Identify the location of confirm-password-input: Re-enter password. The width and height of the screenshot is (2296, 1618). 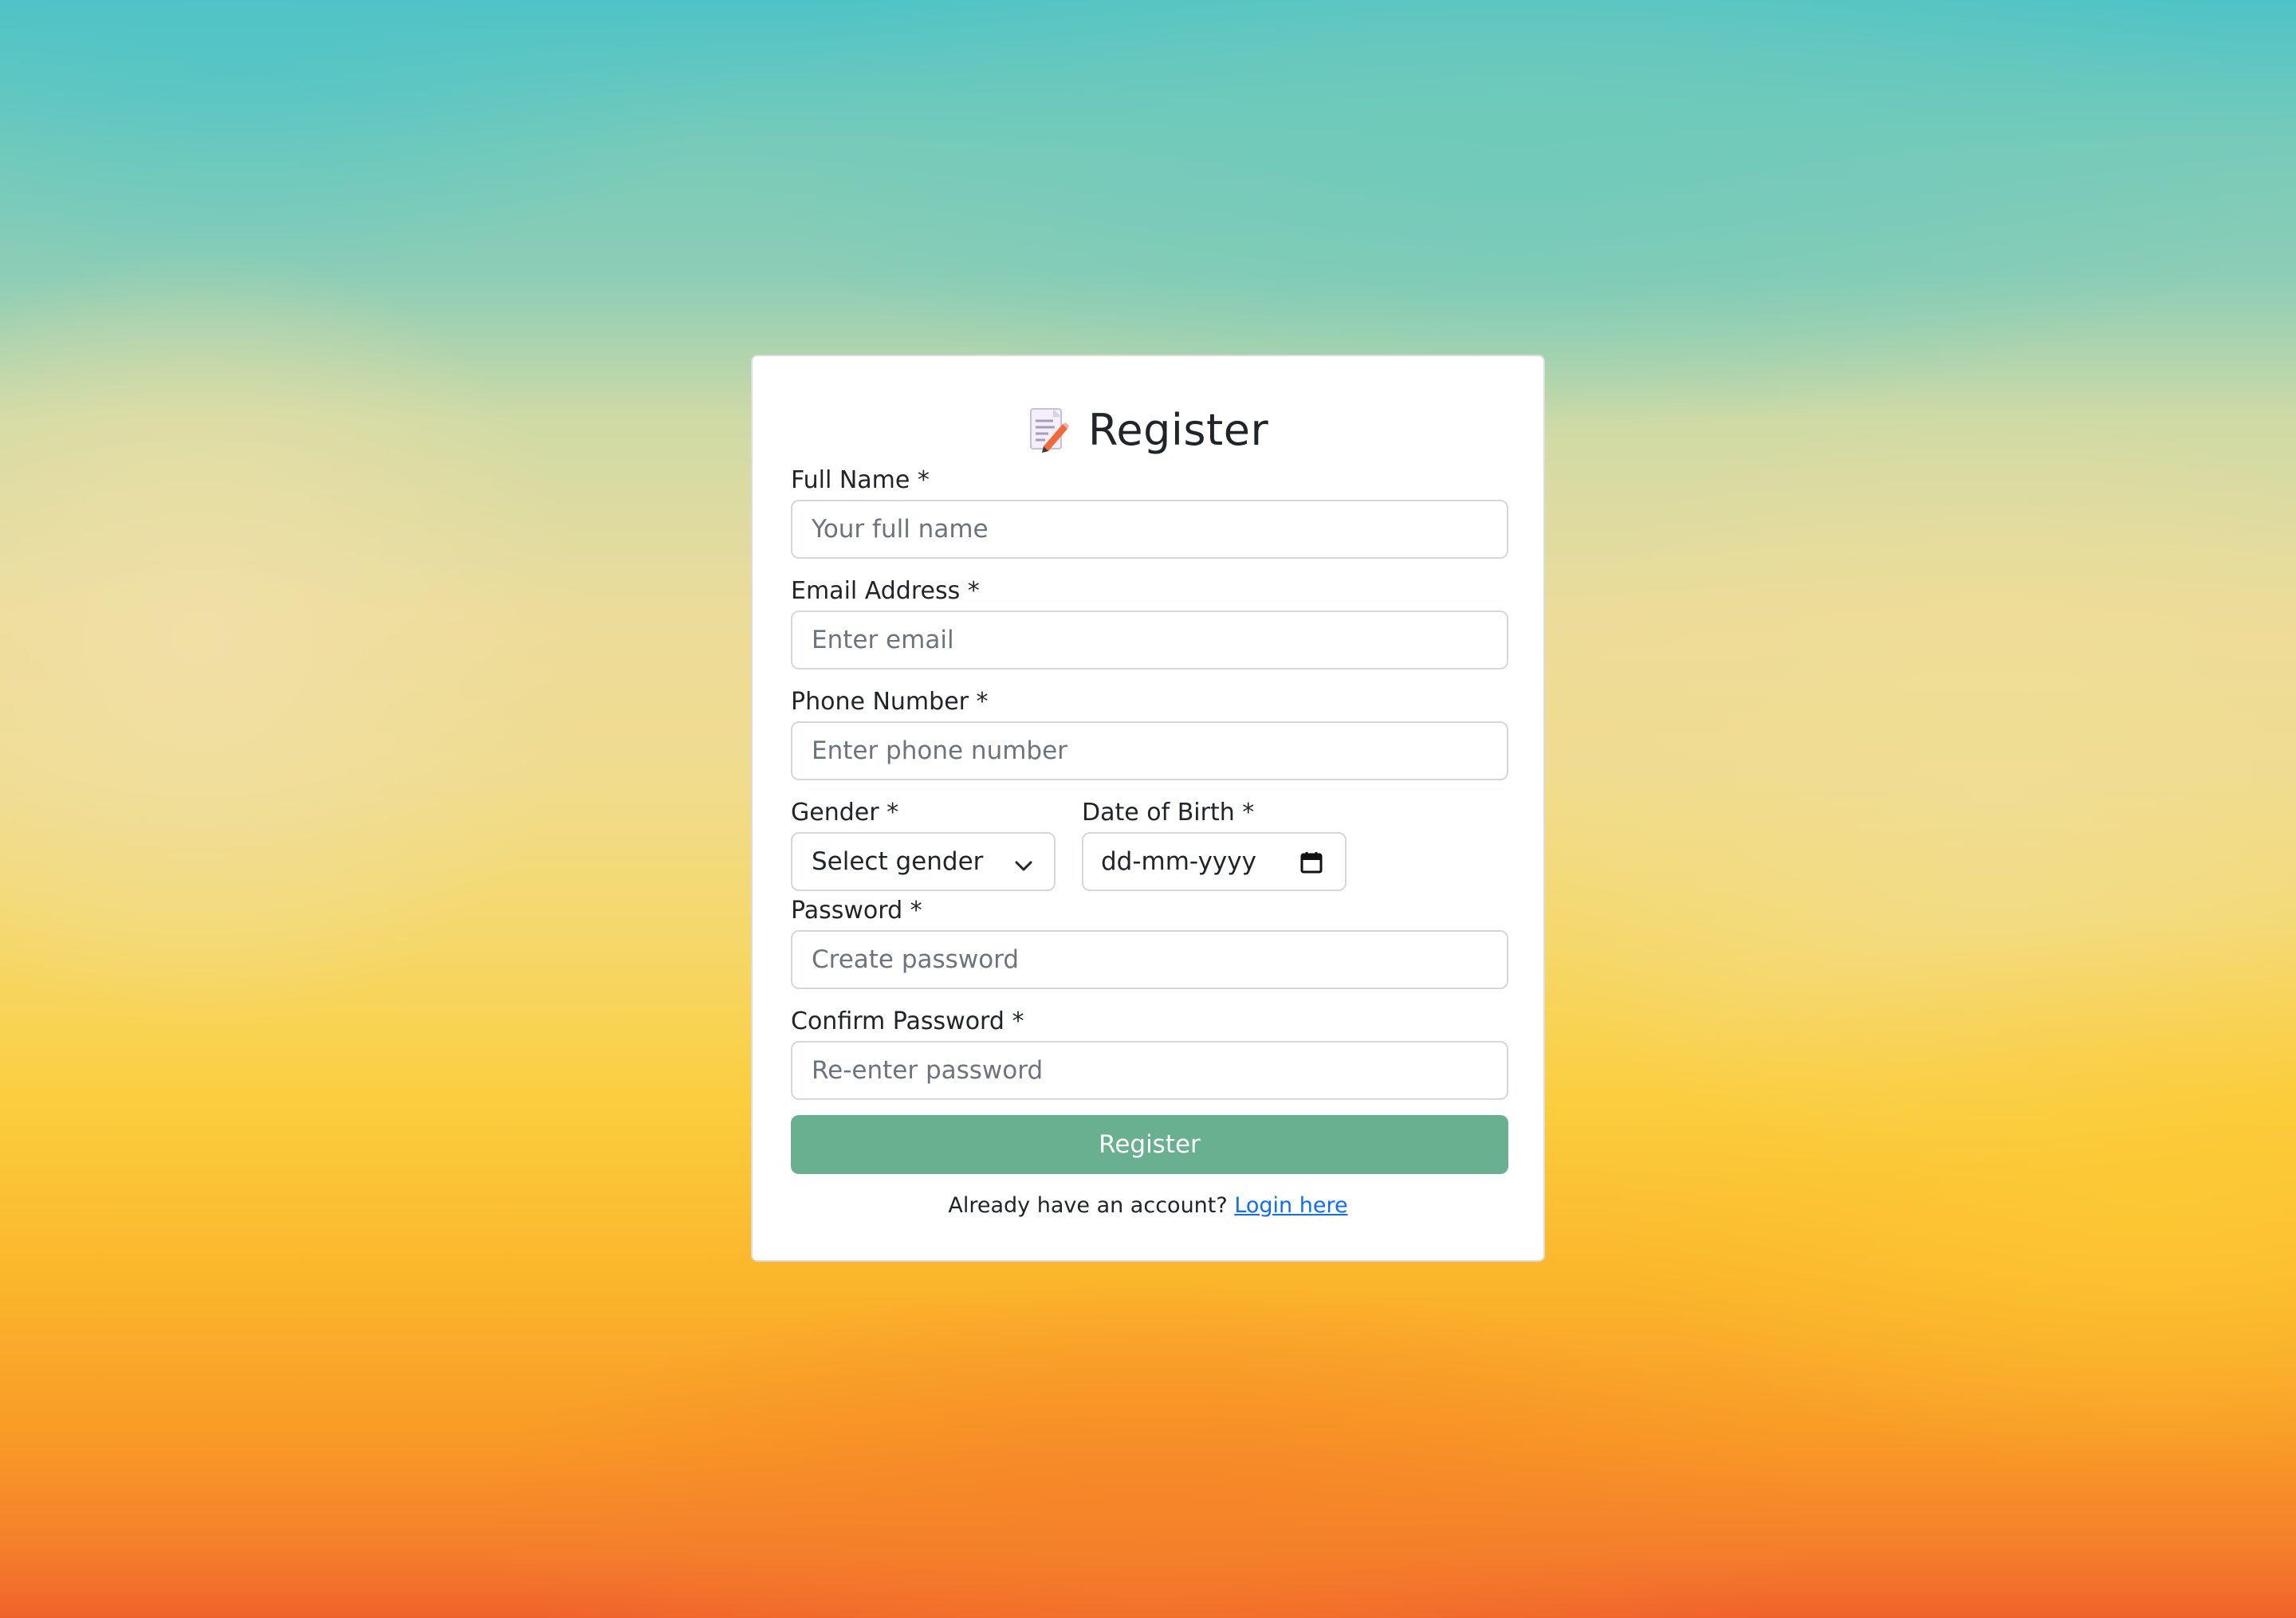
(1149, 1070).